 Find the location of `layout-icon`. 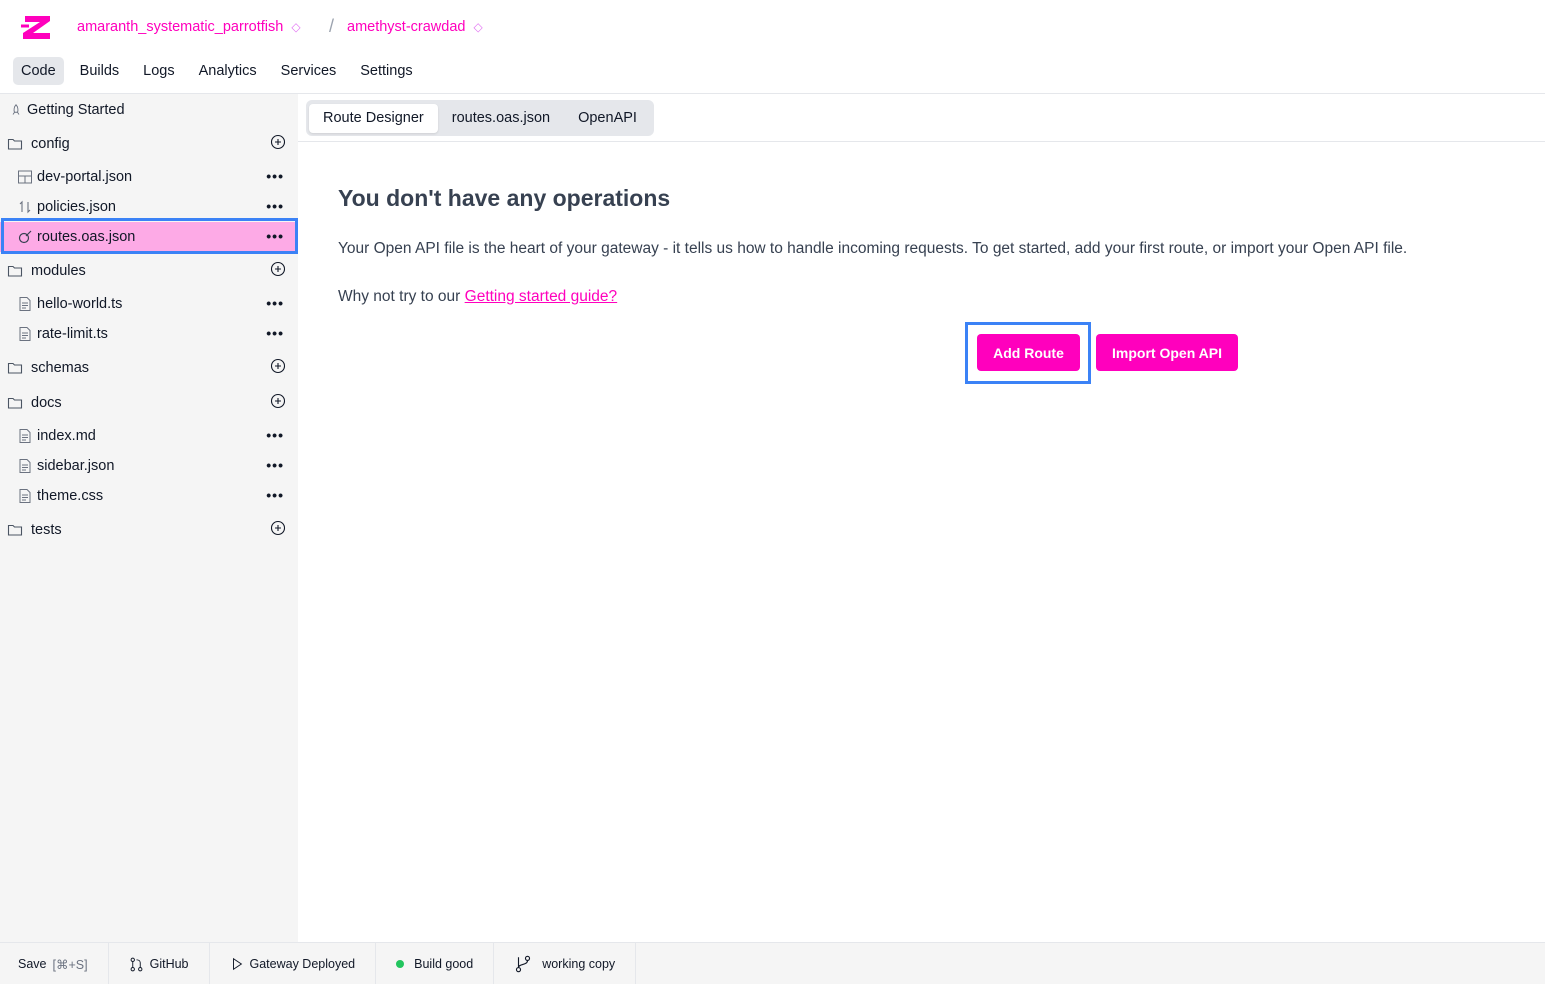

layout-icon is located at coordinates (25, 177).